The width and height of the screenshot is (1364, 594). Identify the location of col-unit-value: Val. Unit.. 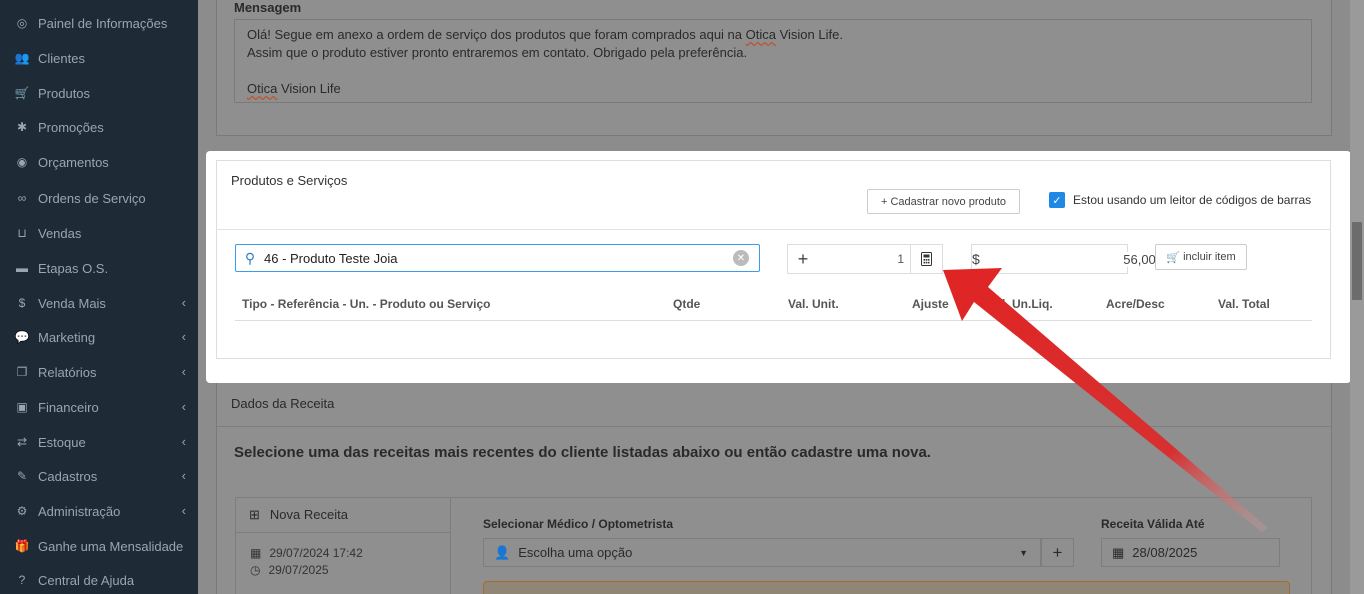
(813, 304).